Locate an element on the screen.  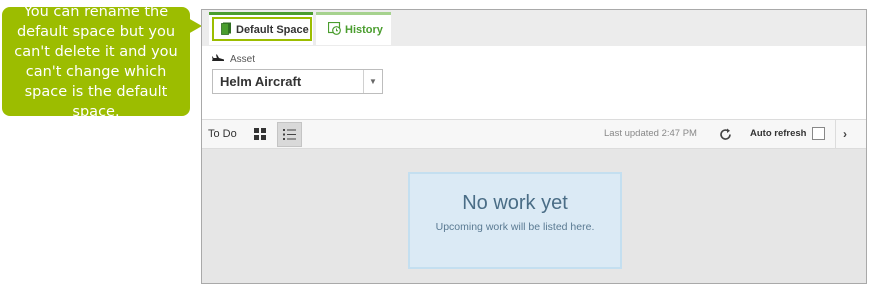
tab-history: History is located at coordinates (353, 28).